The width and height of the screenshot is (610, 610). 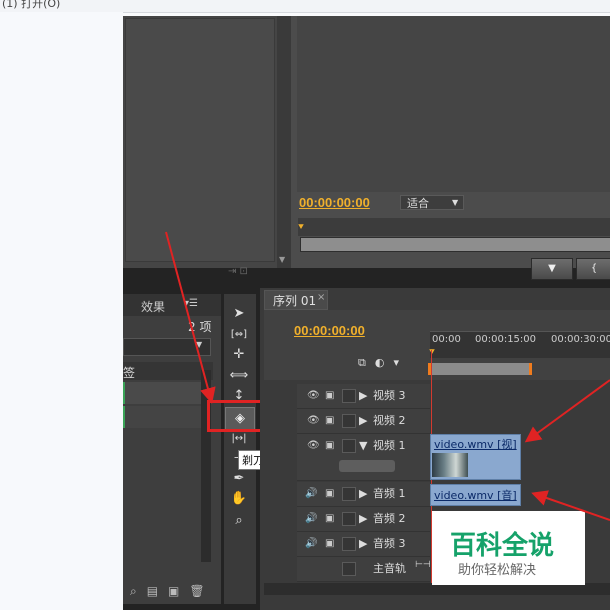 What do you see at coordinates (190, 317) in the screenshot?
I see `arrow-to-razor` at bounding box center [190, 317].